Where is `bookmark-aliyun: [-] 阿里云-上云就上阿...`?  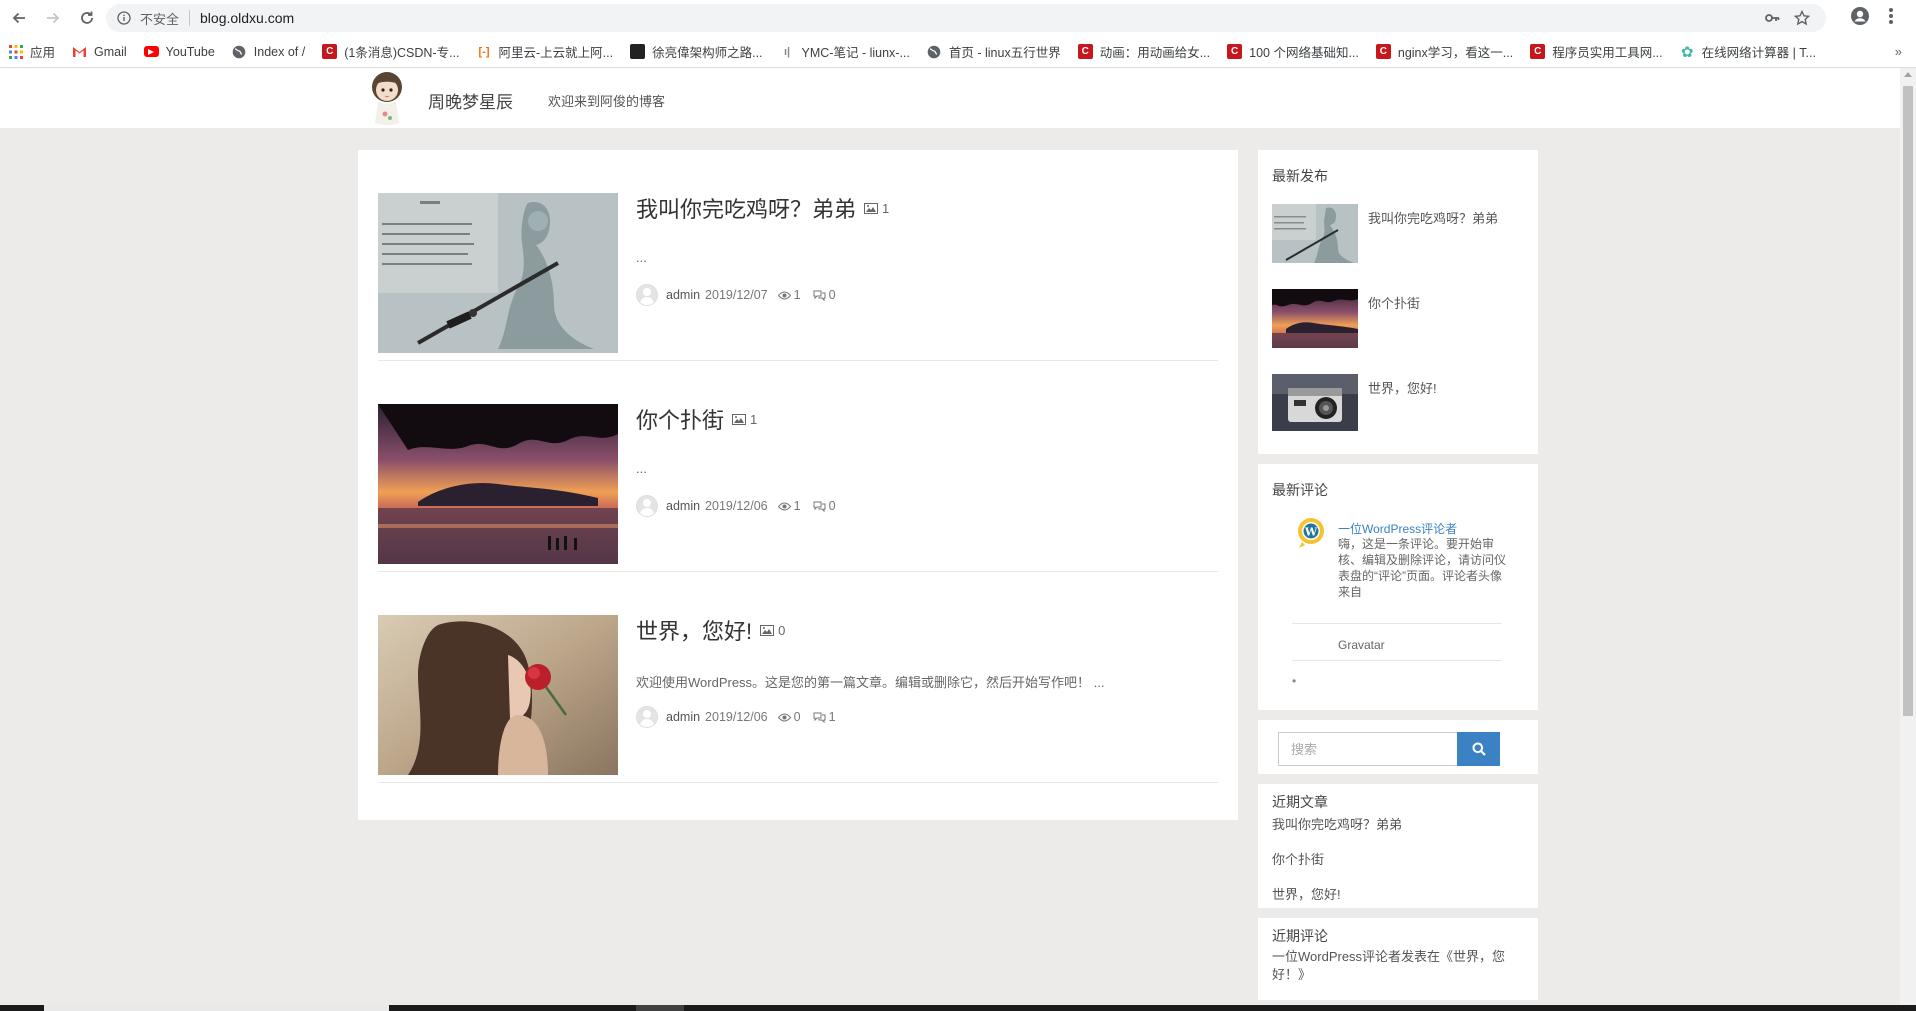
bookmark-aliyun: [-] 阿里云-上云就上阿... is located at coordinates (545, 51).